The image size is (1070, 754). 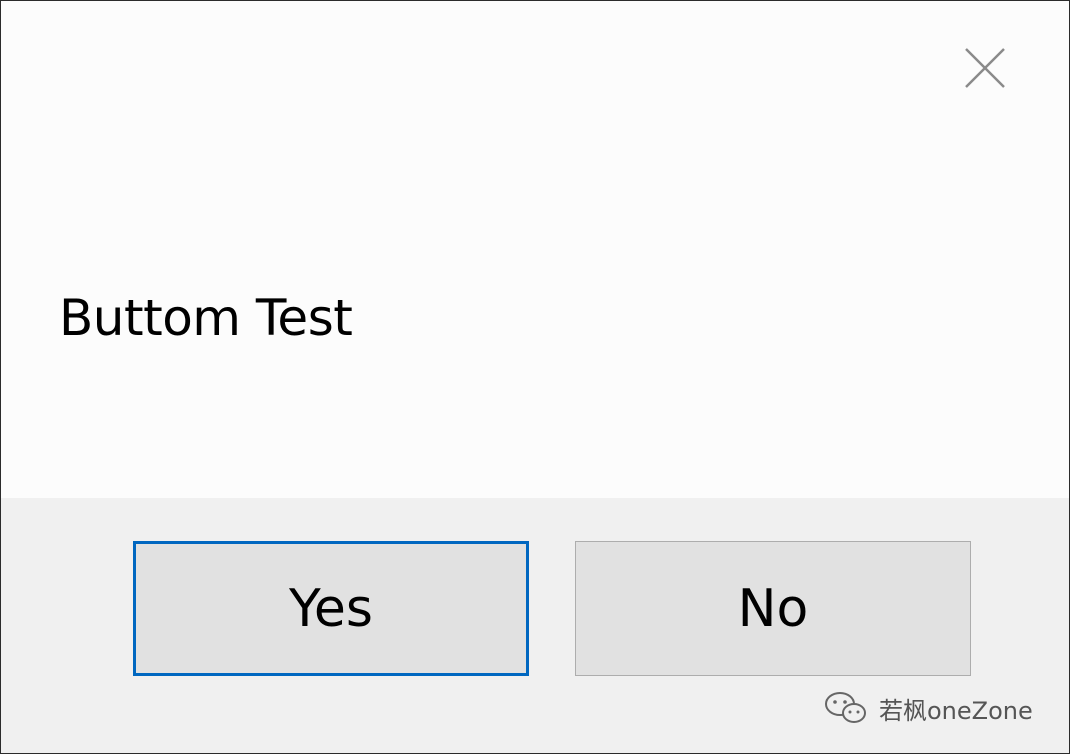 What do you see at coordinates (331, 608) in the screenshot?
I see `yes-button: Yes` at bounding box center [331, 608].